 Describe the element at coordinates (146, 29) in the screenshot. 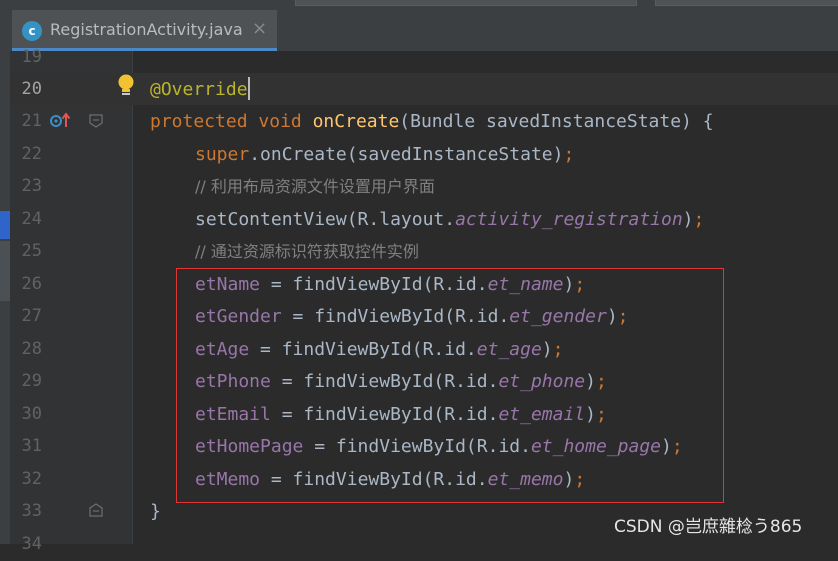

I see `tab-title: RegistrationActivity.java` at that location.